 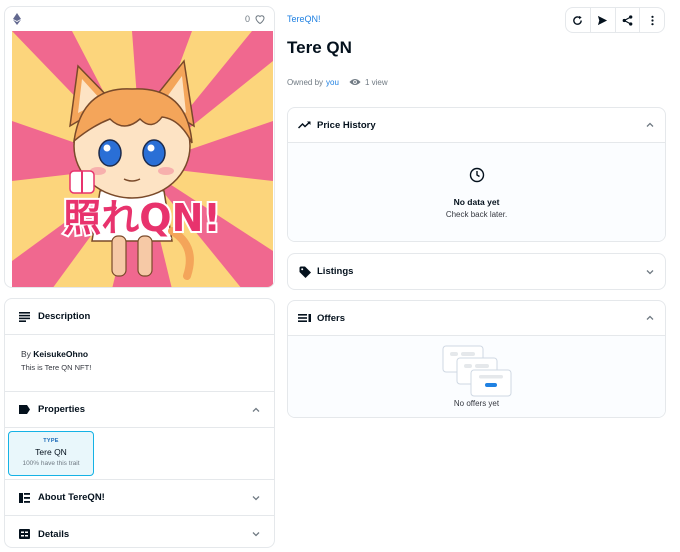 I want to click on eye-icon, so click(x=355, y=82).